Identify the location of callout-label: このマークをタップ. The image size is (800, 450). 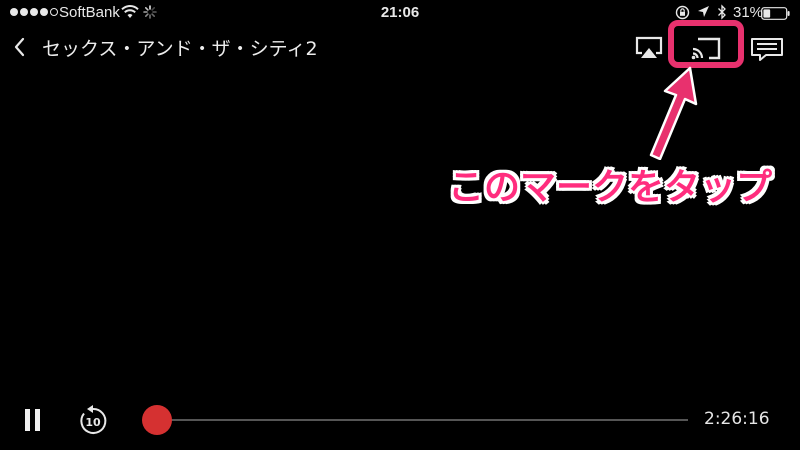
(609, 187).